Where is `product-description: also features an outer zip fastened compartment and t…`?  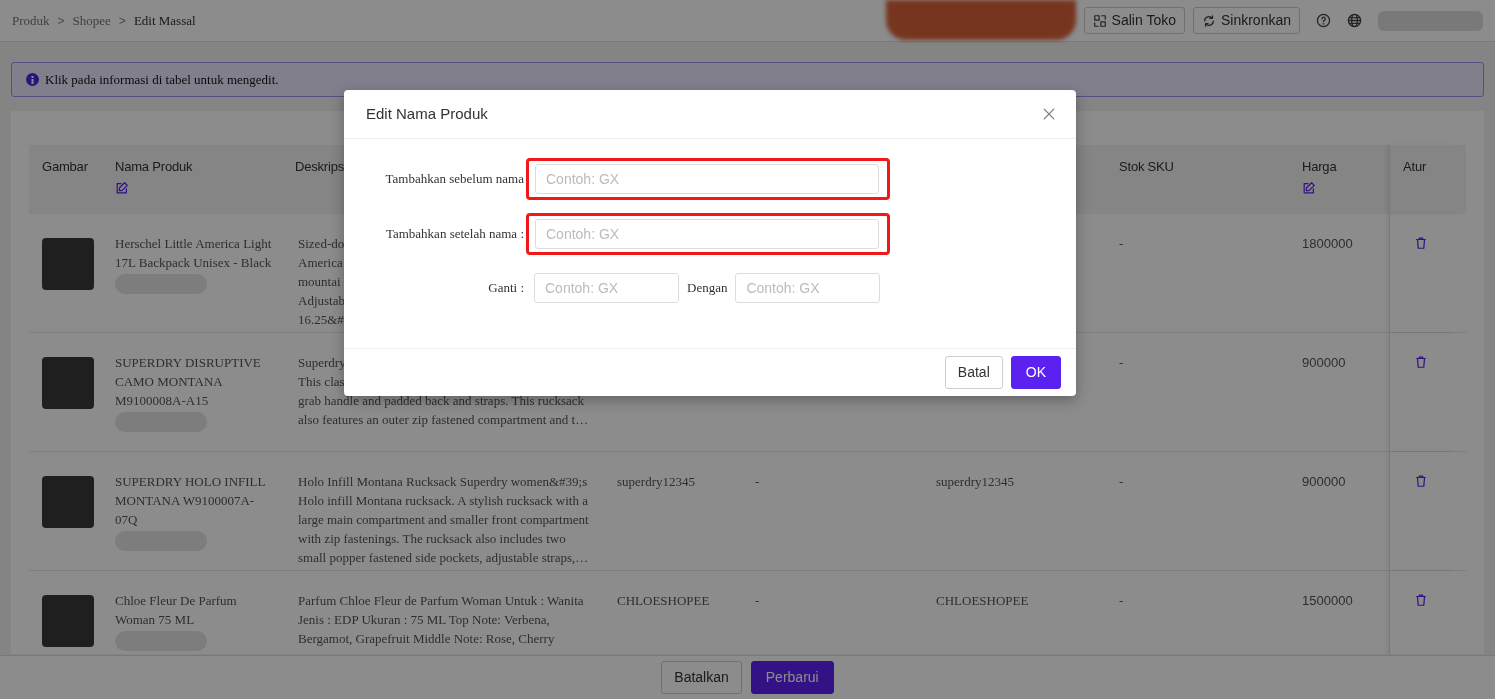
product-description: also features an outer zip fastened compartment and t… is located at coordinates (444, 419).